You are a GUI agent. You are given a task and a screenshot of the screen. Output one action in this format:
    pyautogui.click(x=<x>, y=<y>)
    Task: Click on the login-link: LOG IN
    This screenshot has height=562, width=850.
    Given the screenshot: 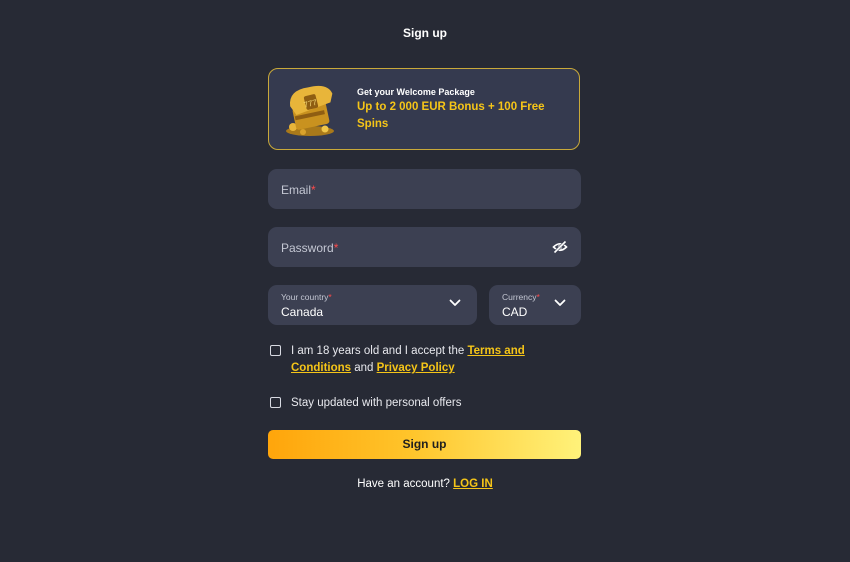 What is the action you would take?
    pyautogui.click(x=473, y=484)
    